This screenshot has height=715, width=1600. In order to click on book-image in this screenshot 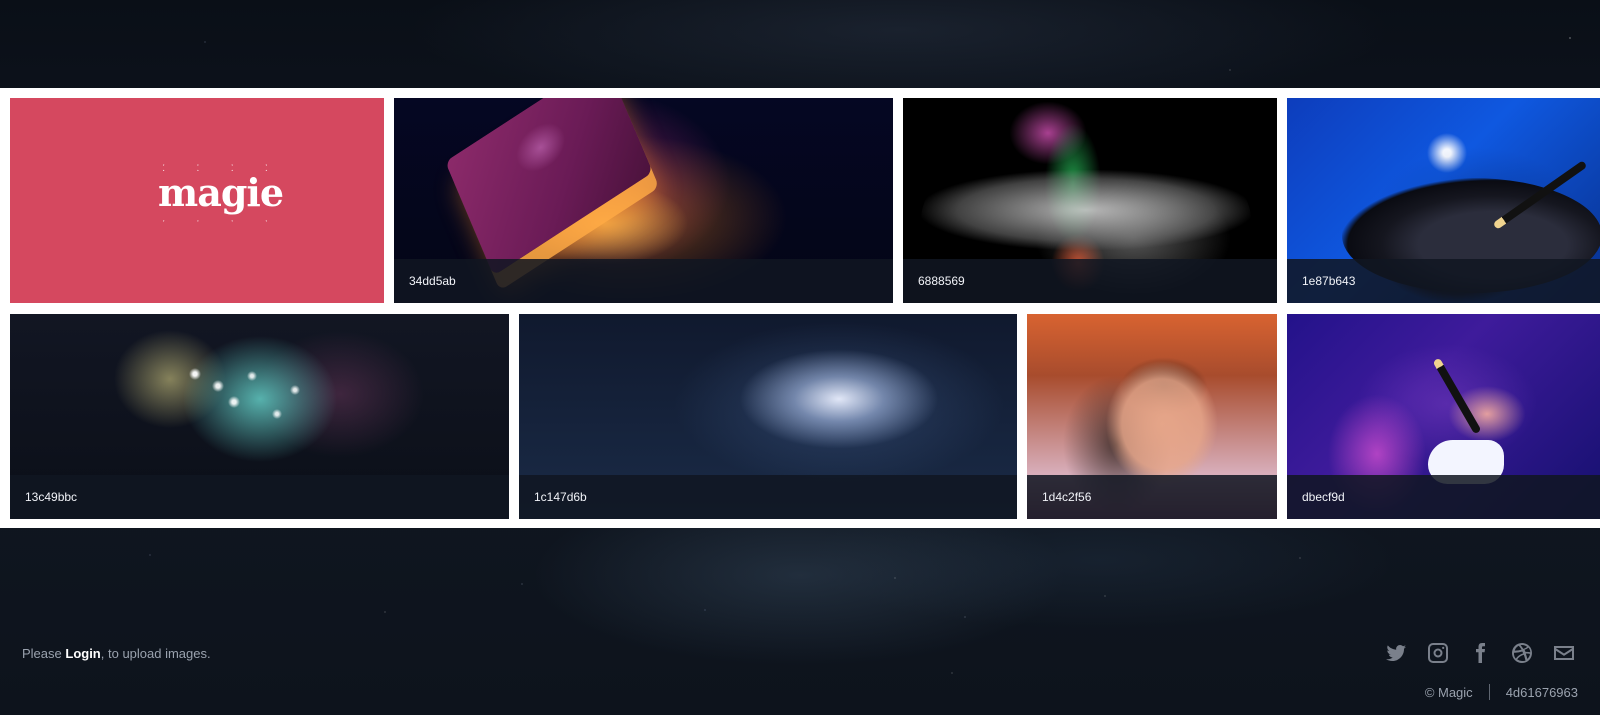, I will do `click(549, 187)`.